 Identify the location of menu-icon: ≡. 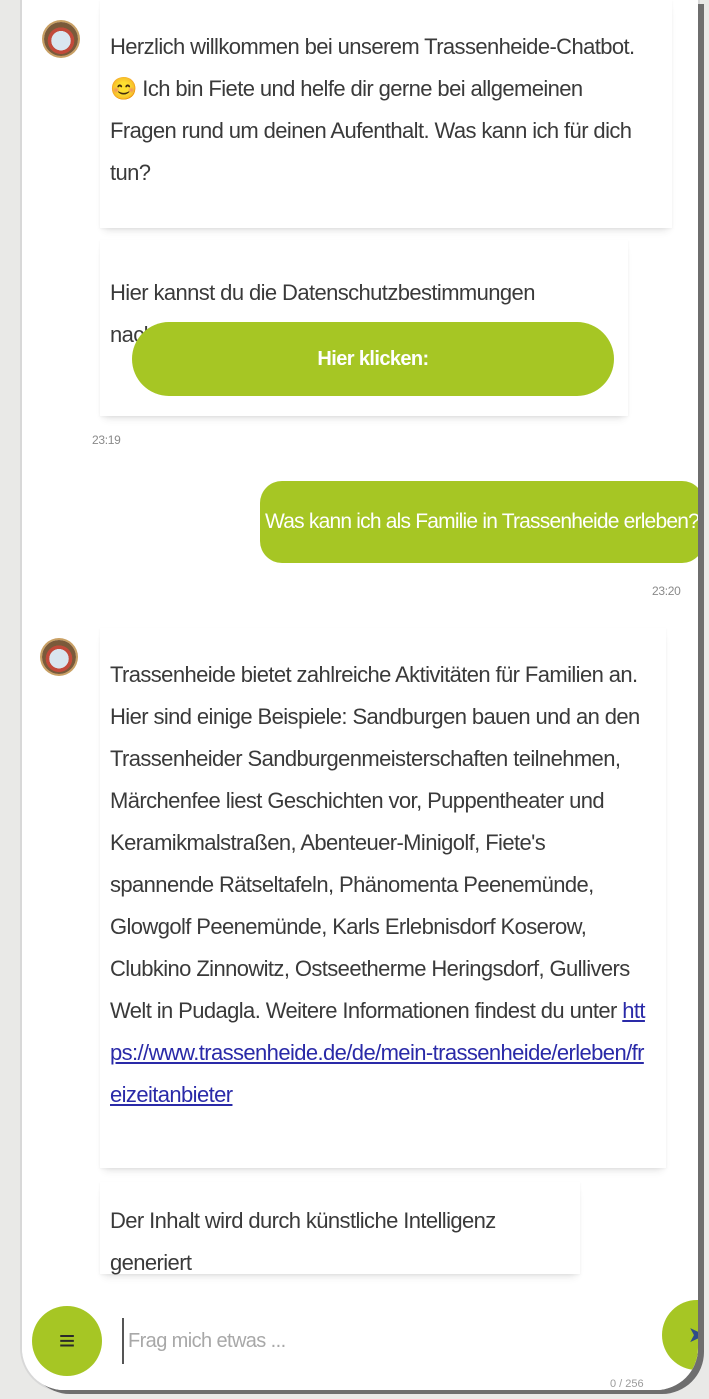
(67, 1340).